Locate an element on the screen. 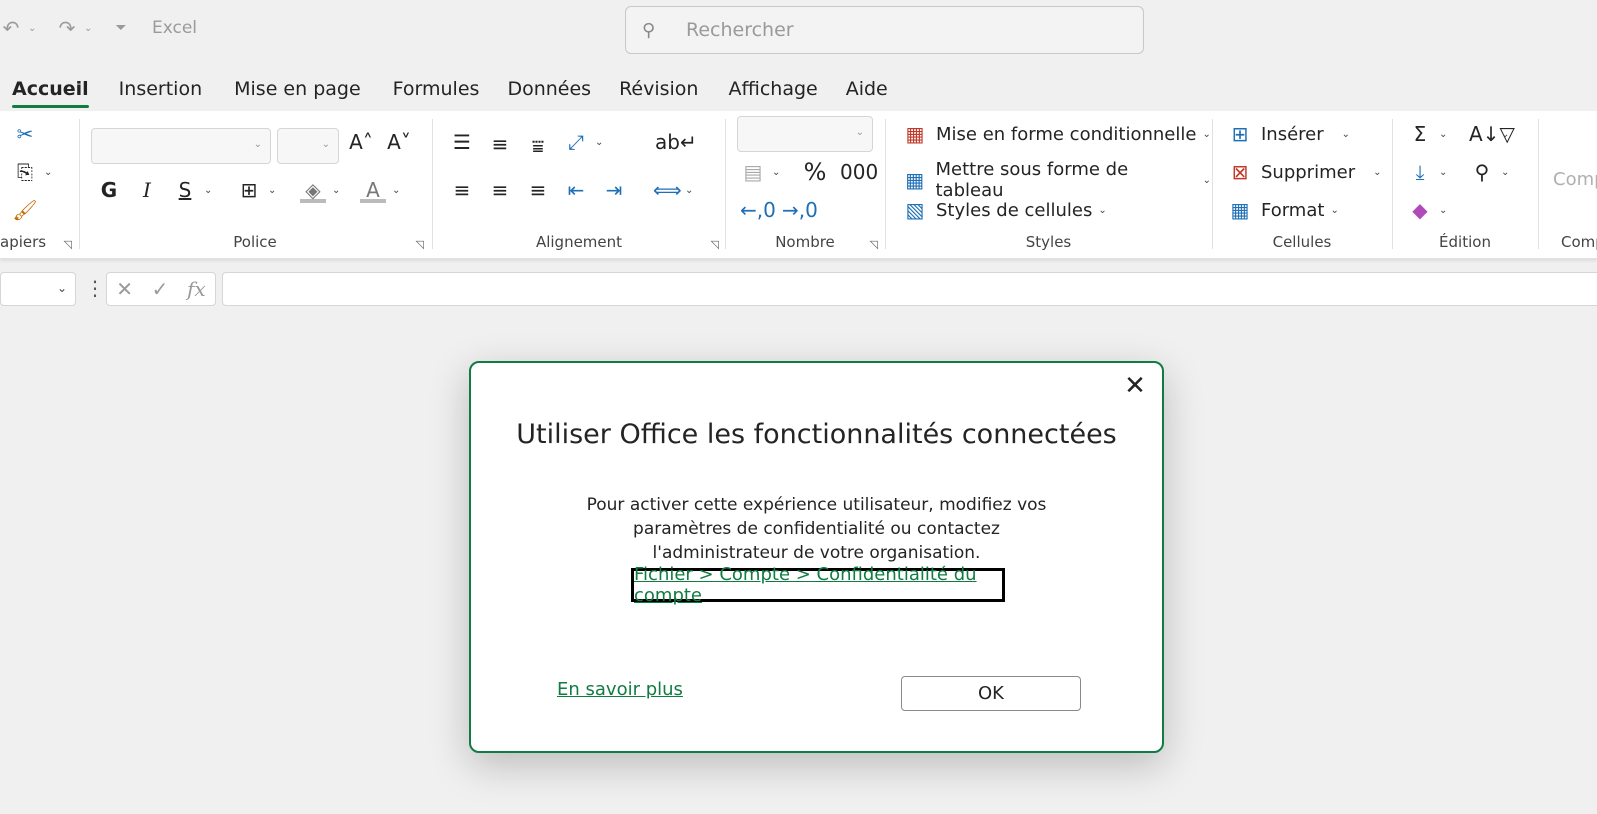 Image resolution: width=1597 pixels, height=814 pixels. percent-style-button: % is located at coordinates (815, 172).